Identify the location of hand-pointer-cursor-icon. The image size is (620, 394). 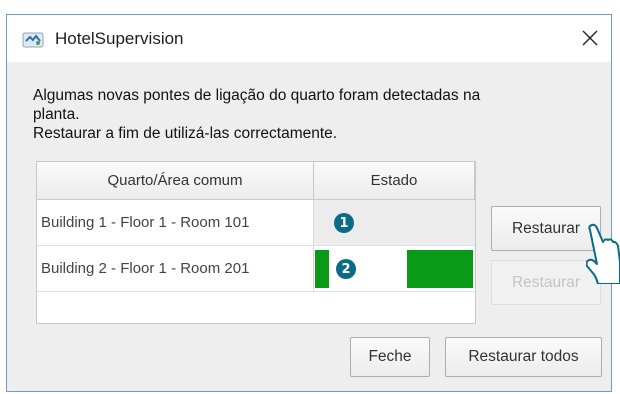
(602, 255).